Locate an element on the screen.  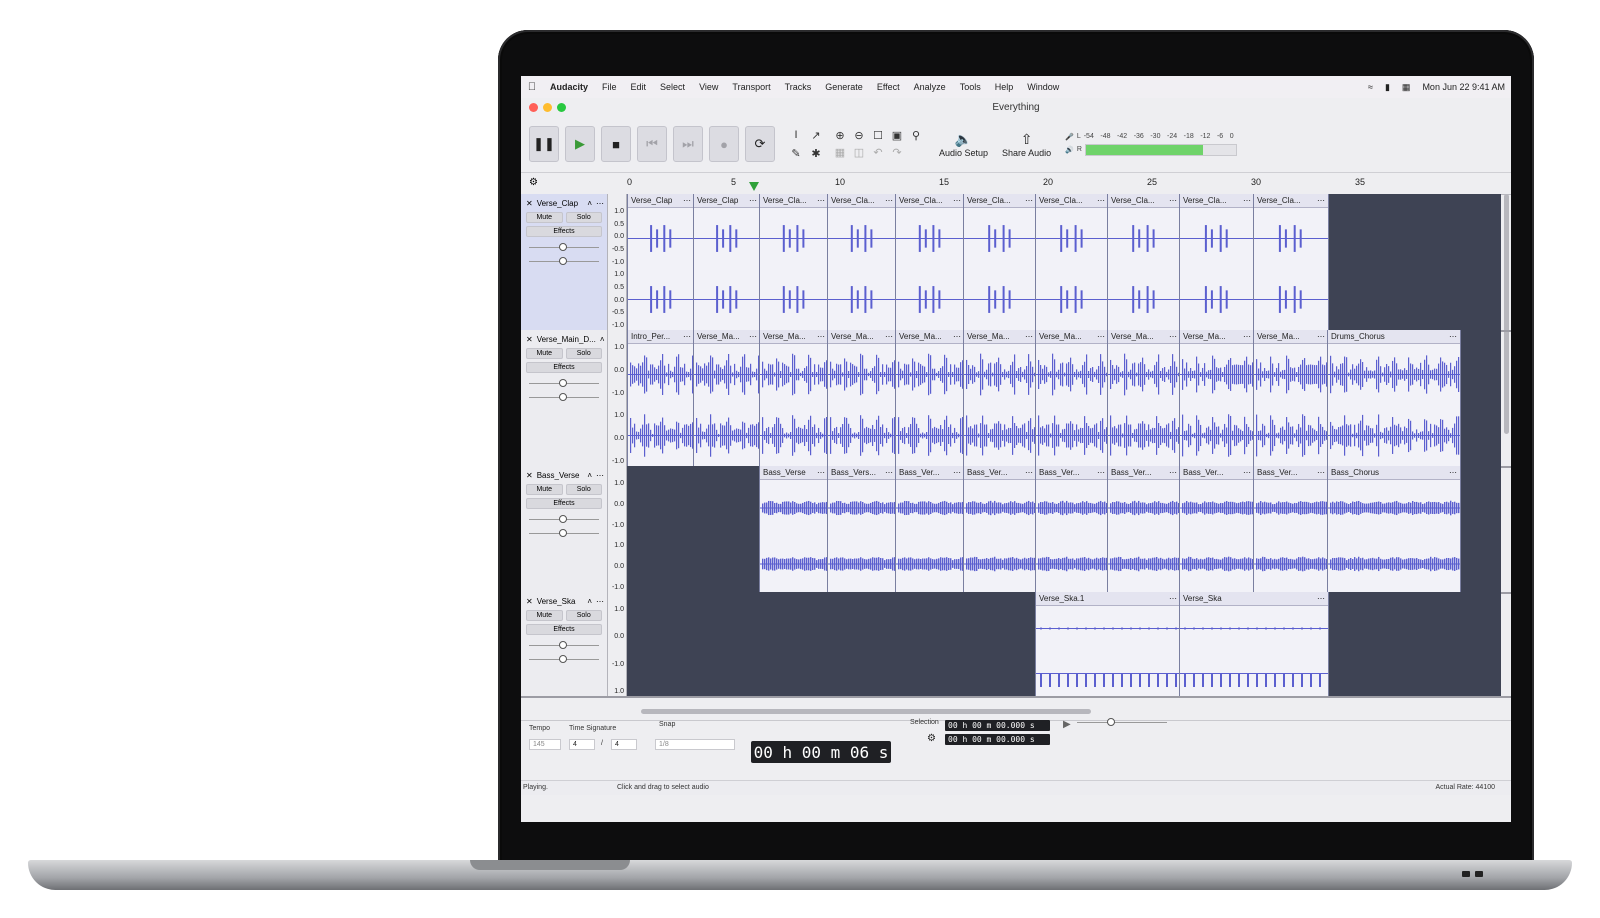
effects-button: Effects is located at coordinates (564, 629).